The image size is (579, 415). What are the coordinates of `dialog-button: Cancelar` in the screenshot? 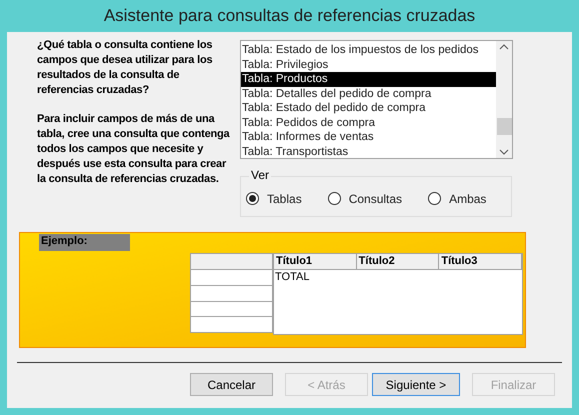 It's located at (231, 384).